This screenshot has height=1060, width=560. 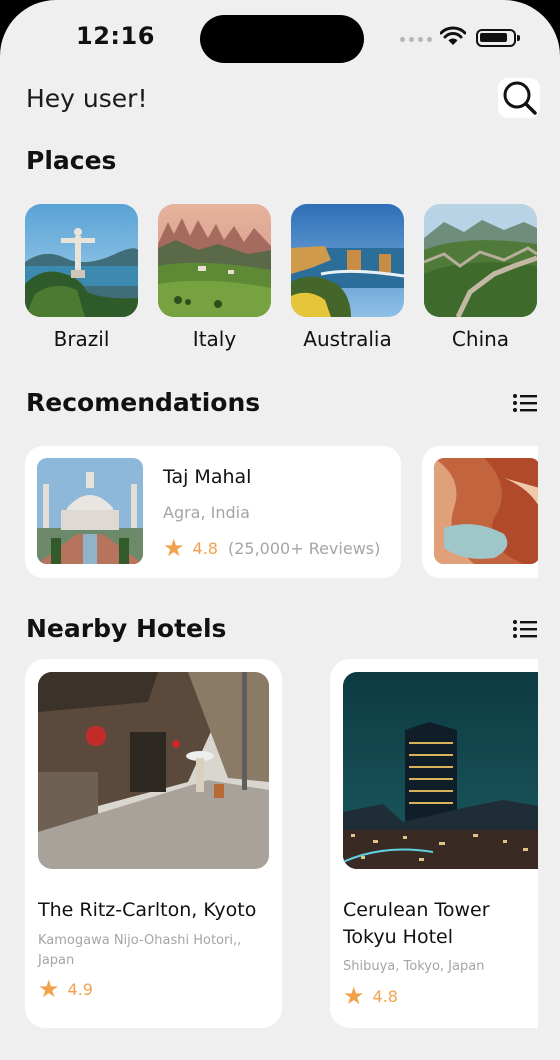 What do you see at coordinates (207, 477) in the screenshot?
I see `recommendation-title: Taj Mahal` at bounding box center [207, 477].